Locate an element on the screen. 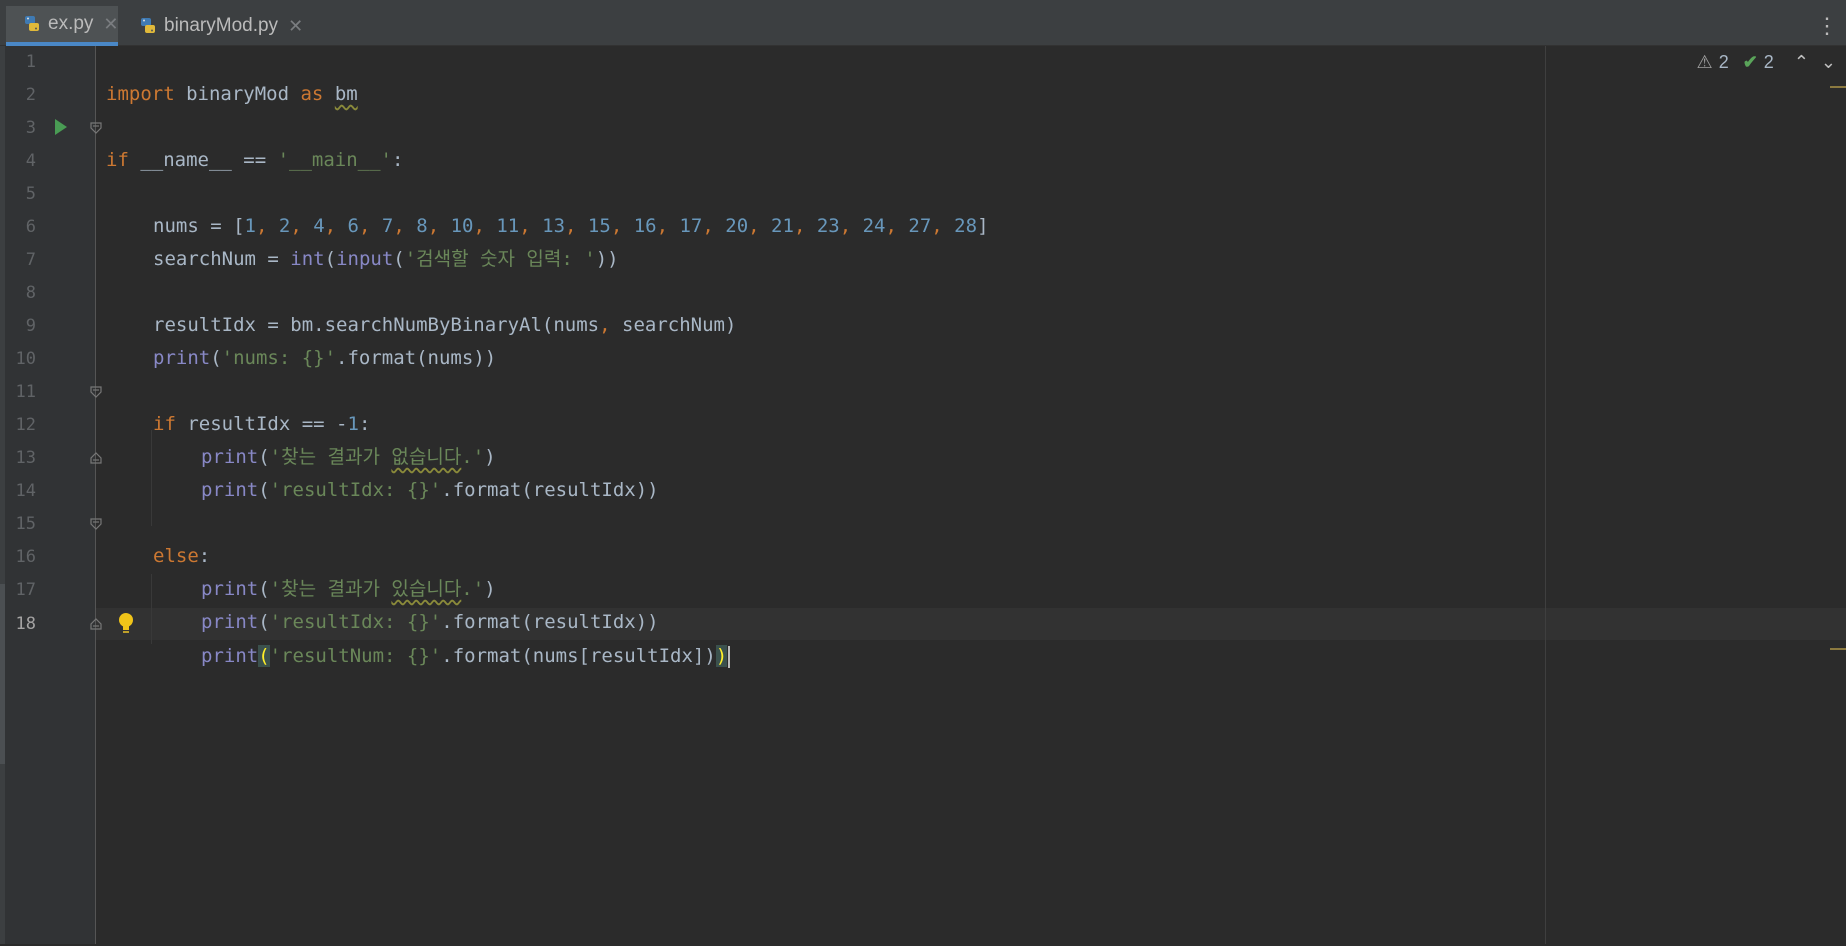 This screenshot has width=1846, height=946. keyword: else is located at coordinates (176, 556).